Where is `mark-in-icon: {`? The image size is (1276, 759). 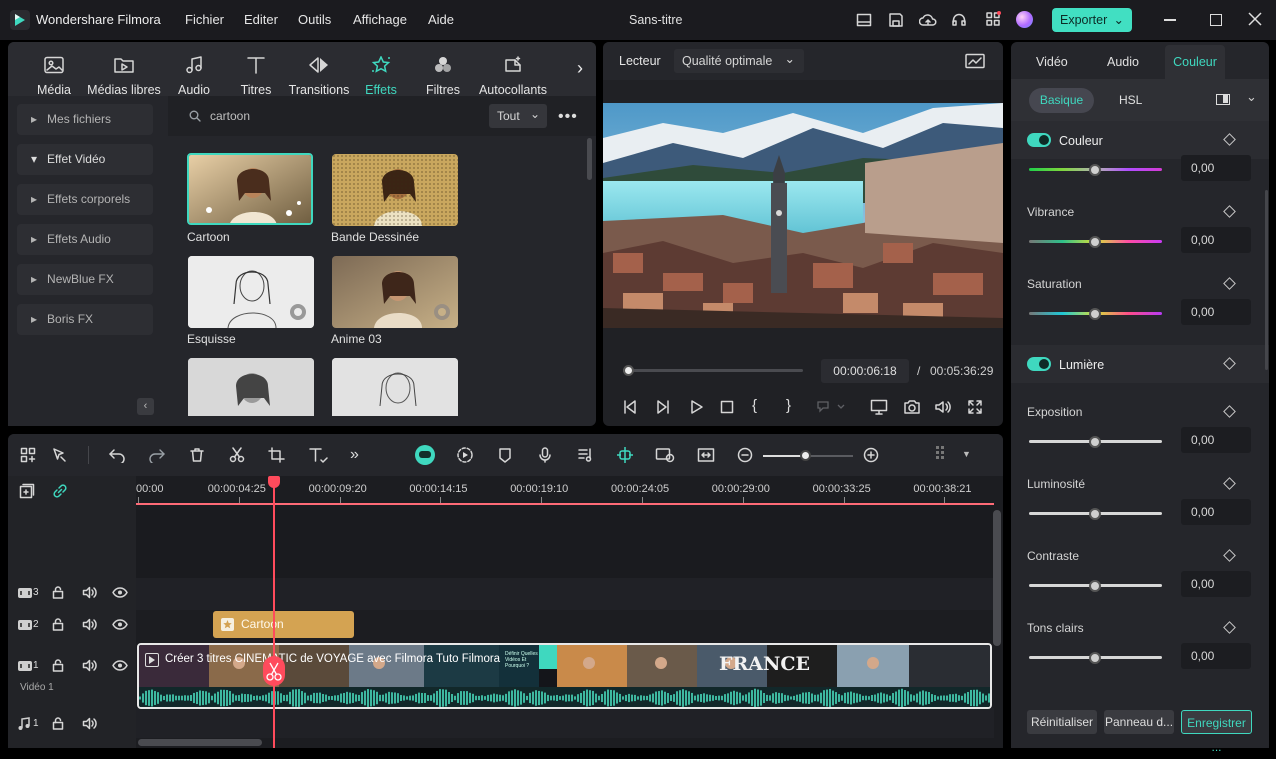 mark-in-icon: { is located at coordinates (754, 405).